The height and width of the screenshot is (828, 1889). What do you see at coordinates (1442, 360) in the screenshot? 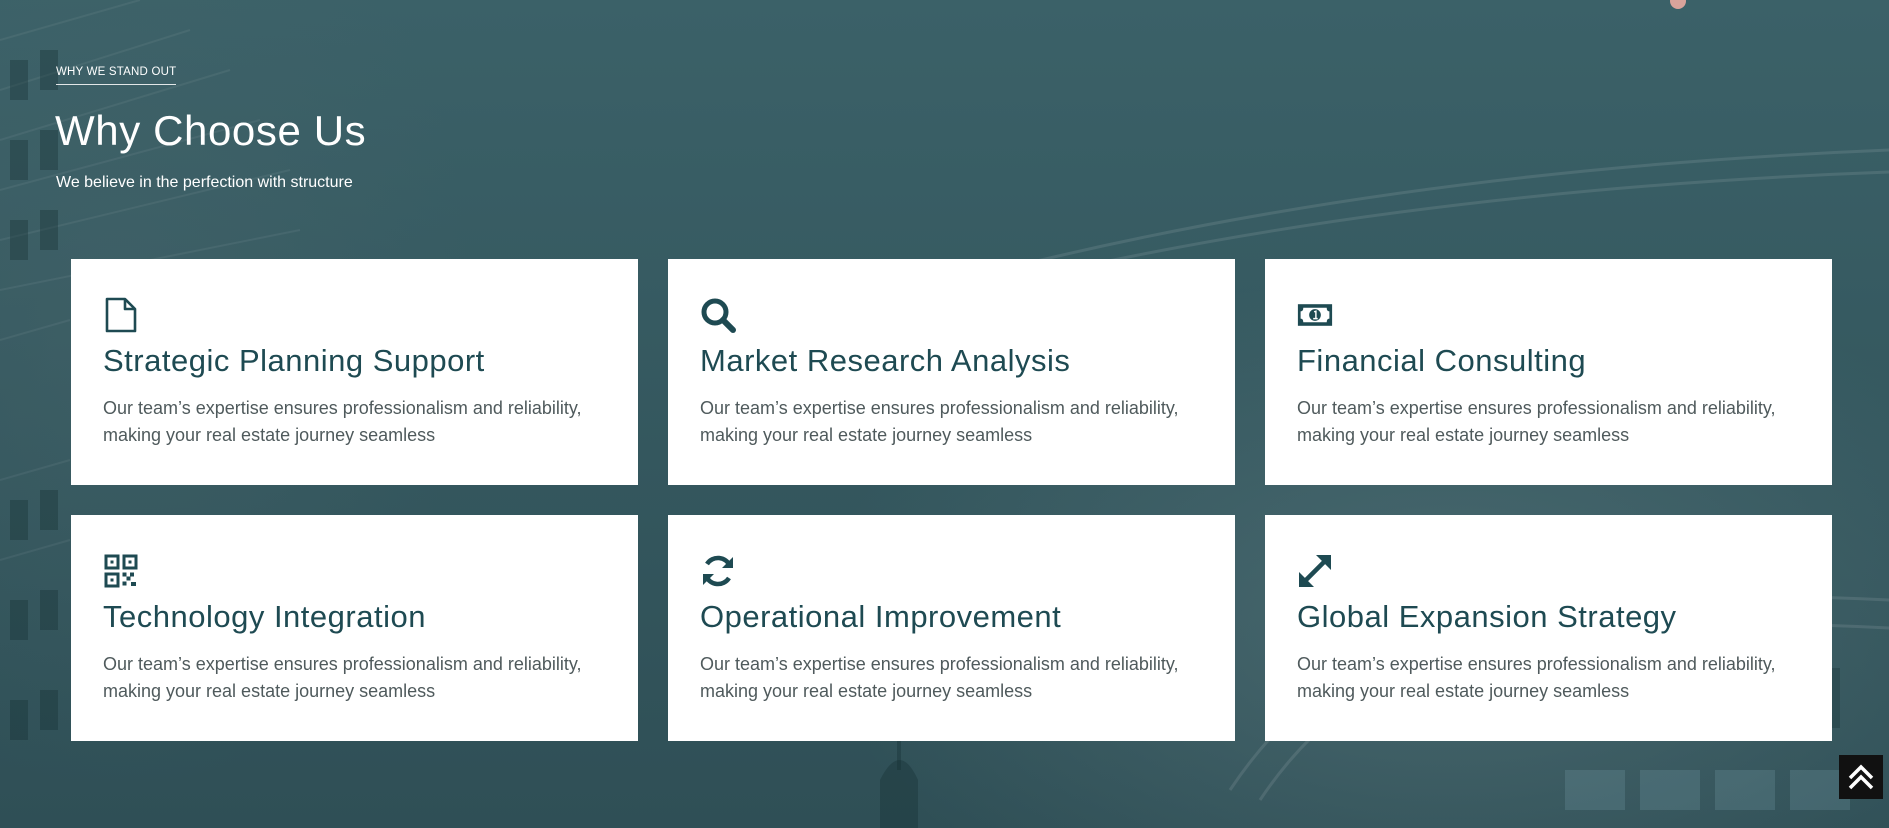
I see `card-title: Financial Consulting` at bounding box center [1442, 360].